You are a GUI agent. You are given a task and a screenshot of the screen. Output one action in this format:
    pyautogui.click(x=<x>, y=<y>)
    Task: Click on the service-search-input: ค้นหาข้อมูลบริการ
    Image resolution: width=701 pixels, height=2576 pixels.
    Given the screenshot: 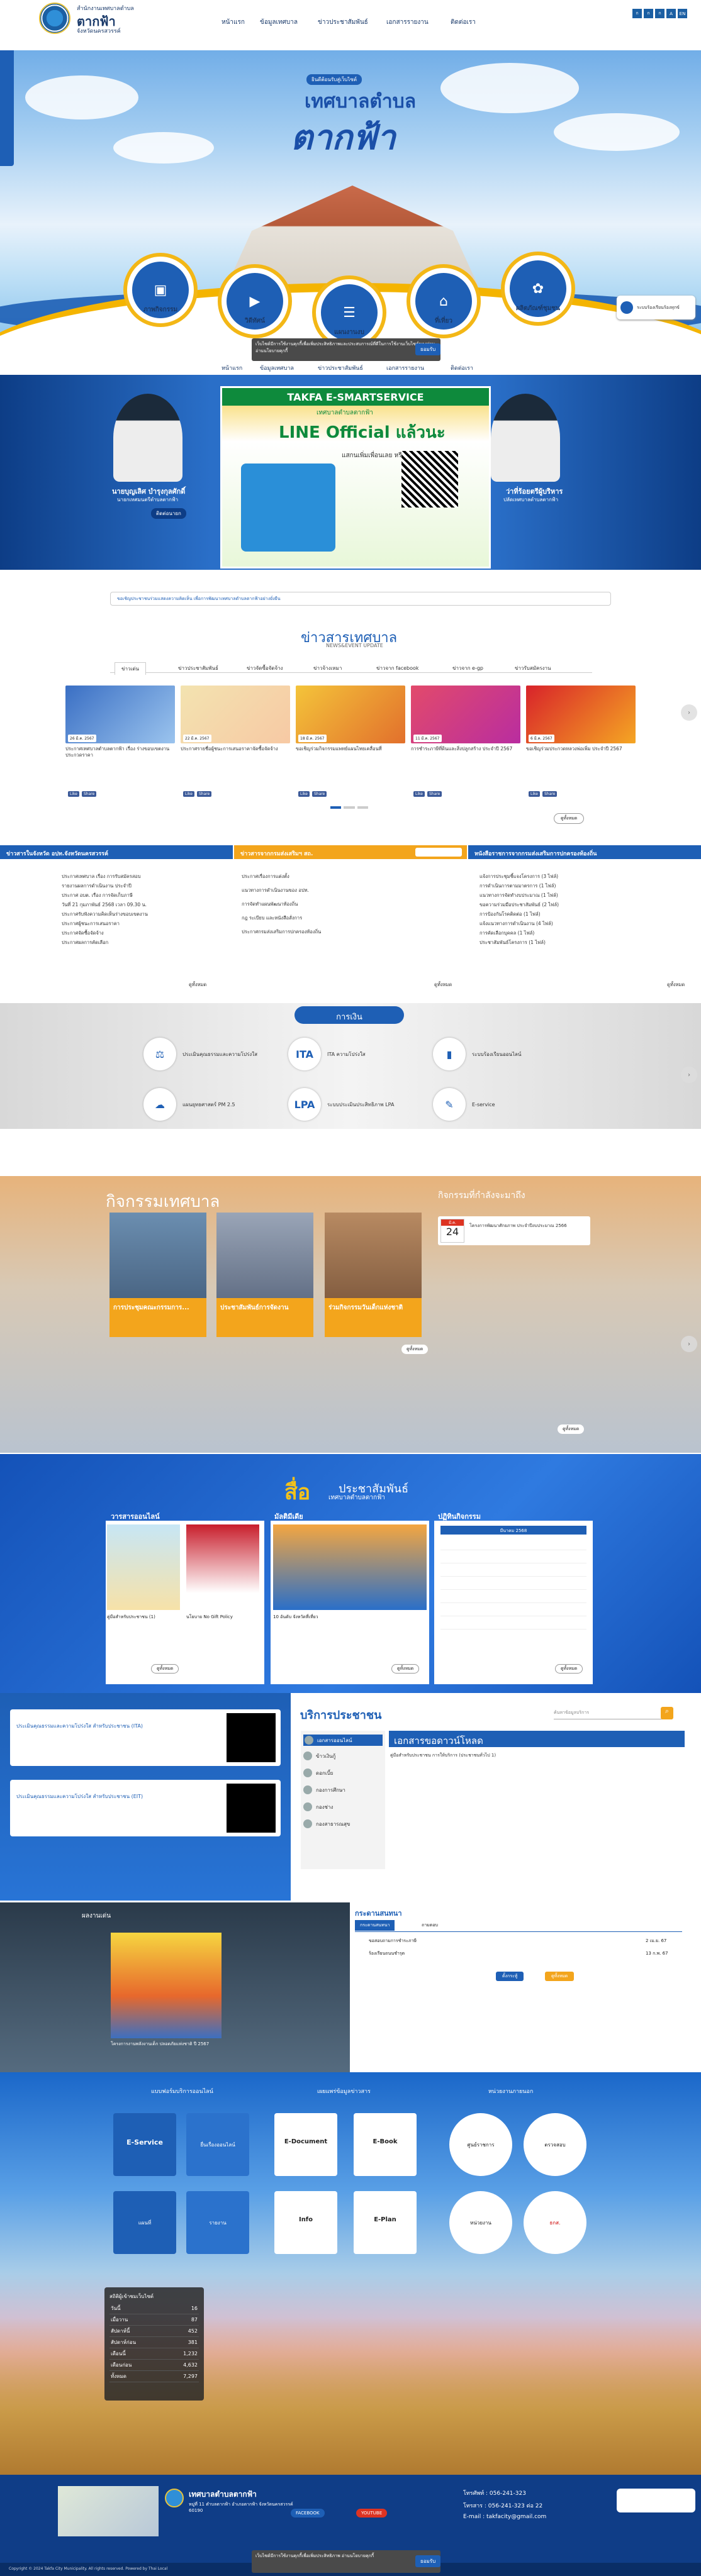 What is the action you would take?
    pyautogui.click(x=613, y=1714)
    